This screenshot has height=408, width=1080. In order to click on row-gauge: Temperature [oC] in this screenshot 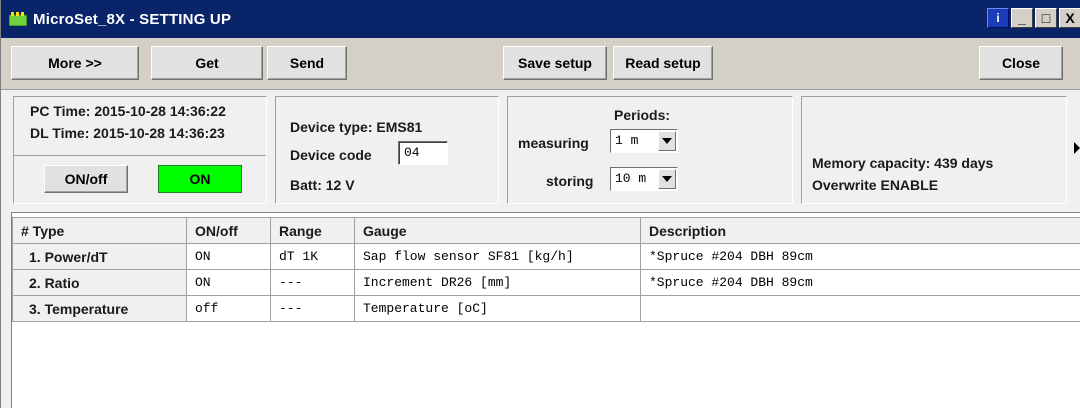, I will do `click(497, 308)`.